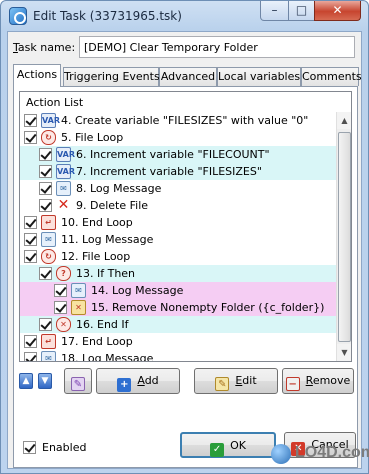  Describe the element at coordinates (184, 16) in the screenshot. I see `title-bar: Edit Task (33731965.tsk) – □ ✕` at that location.